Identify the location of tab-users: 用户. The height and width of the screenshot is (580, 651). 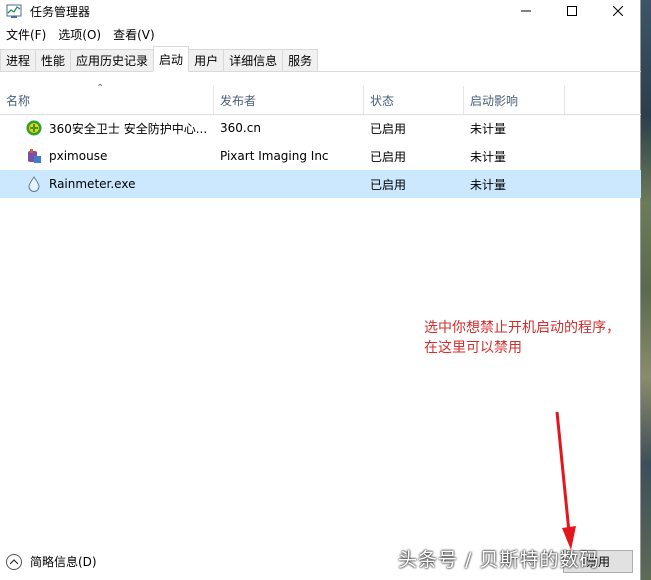
(206, 60).